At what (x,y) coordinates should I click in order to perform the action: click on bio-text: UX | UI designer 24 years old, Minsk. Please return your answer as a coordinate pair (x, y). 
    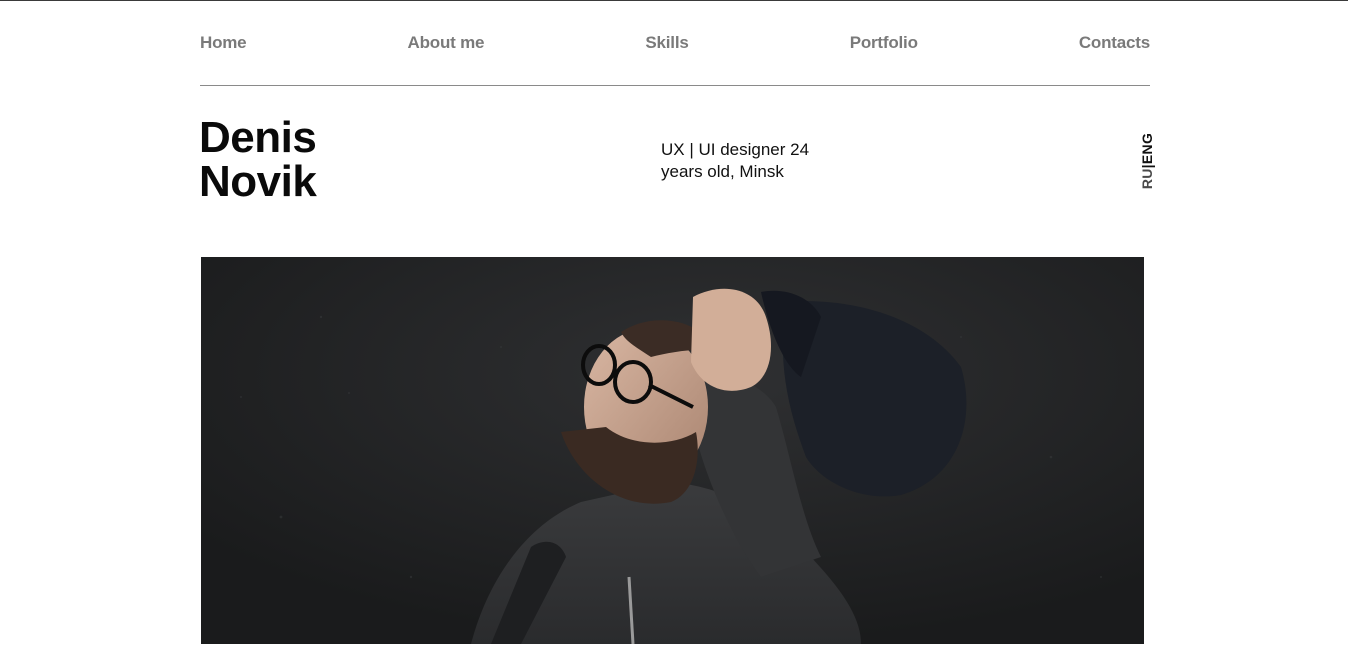
    Looking at the image, I should click on (735, 160).